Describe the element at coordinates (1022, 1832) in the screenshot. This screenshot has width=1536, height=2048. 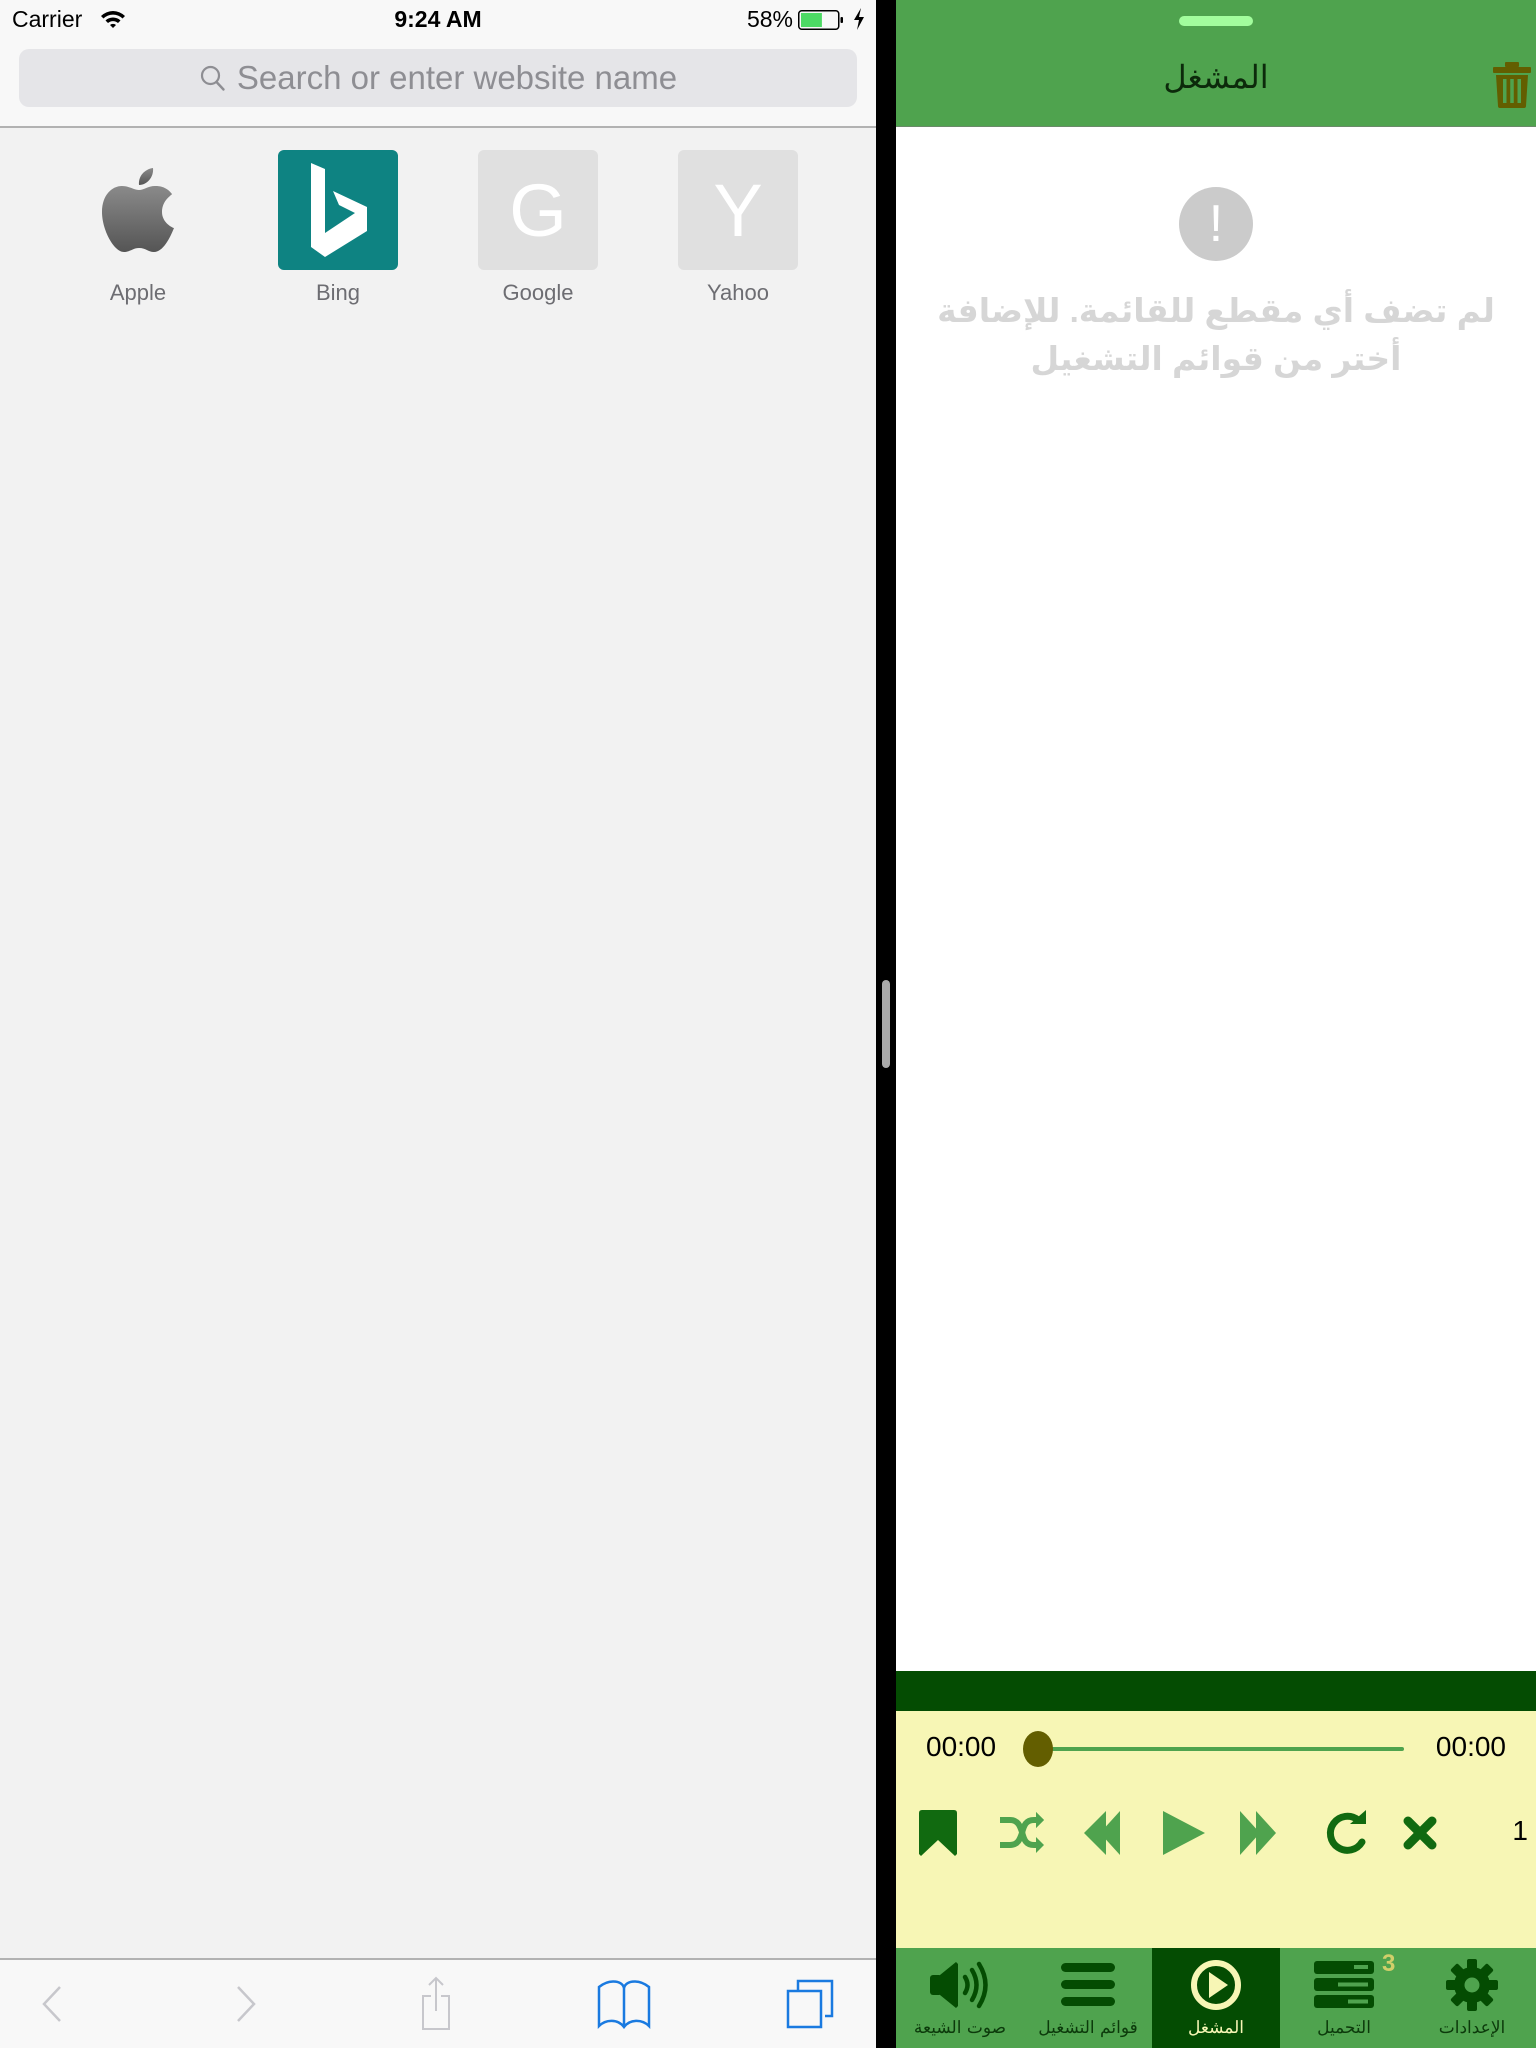
I see `shuffle-icon` at that location.